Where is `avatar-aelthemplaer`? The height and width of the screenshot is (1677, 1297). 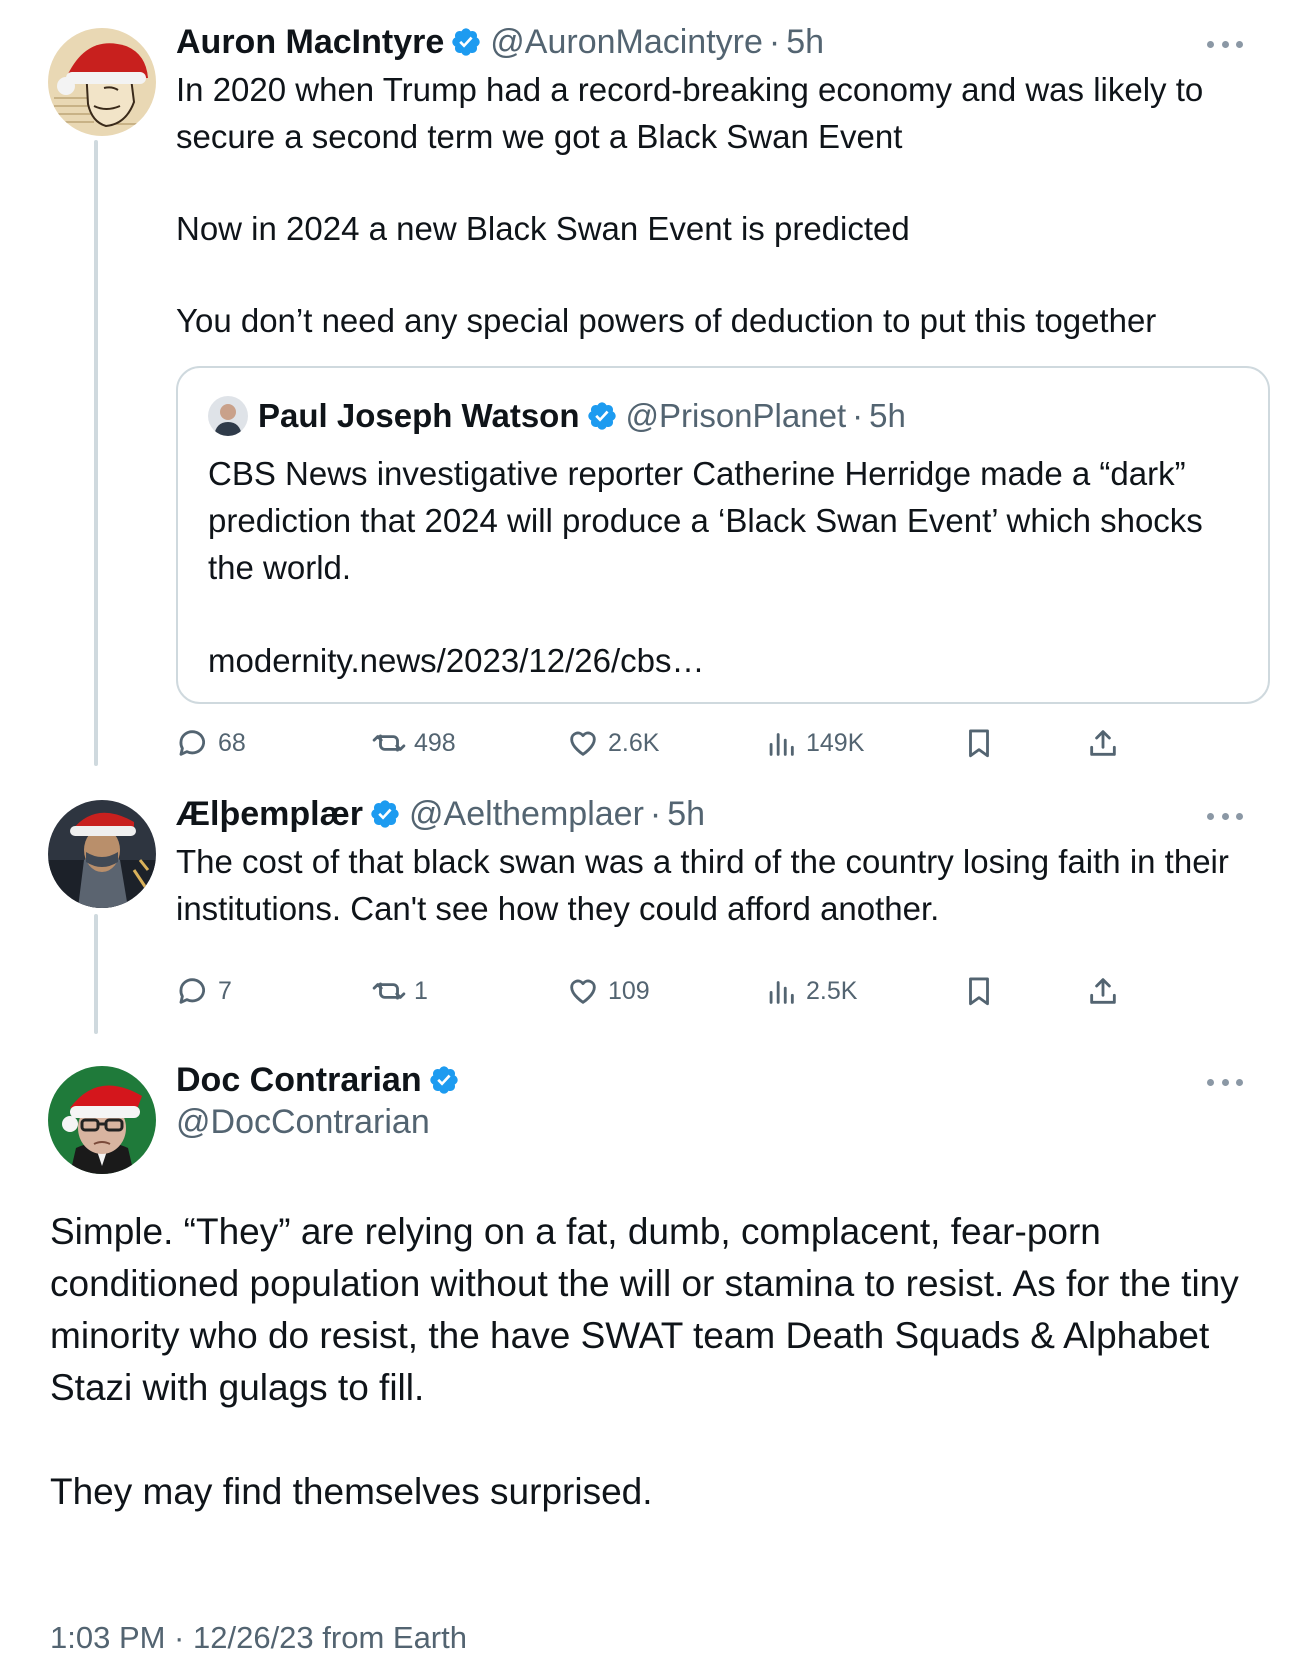
avatar-aelthemplaer is located at coordinates (102, 854).